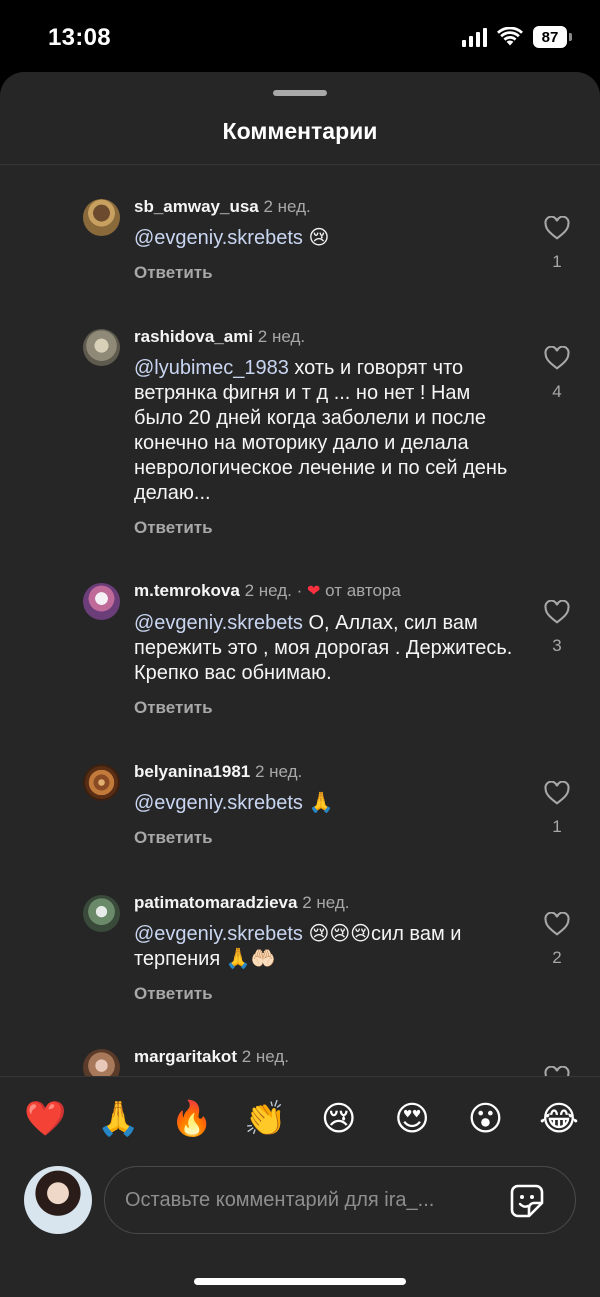 This screenshot has height=1297, width=600. What do you see at coordinates (339, 1119) in the screenshot?
I see `reaction-cry: 😢` at bounding box center [339, 1119].